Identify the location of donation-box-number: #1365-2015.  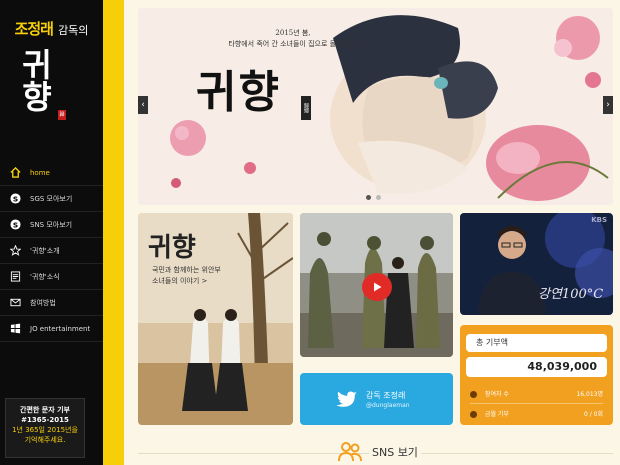
(45, 420).